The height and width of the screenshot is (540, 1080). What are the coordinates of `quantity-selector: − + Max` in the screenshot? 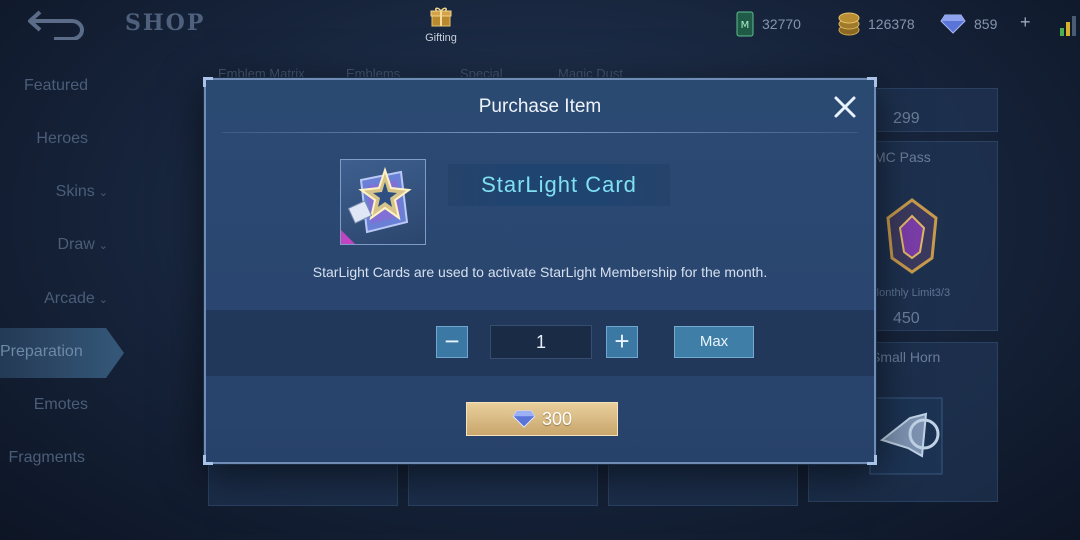 It's located at (540, 343).